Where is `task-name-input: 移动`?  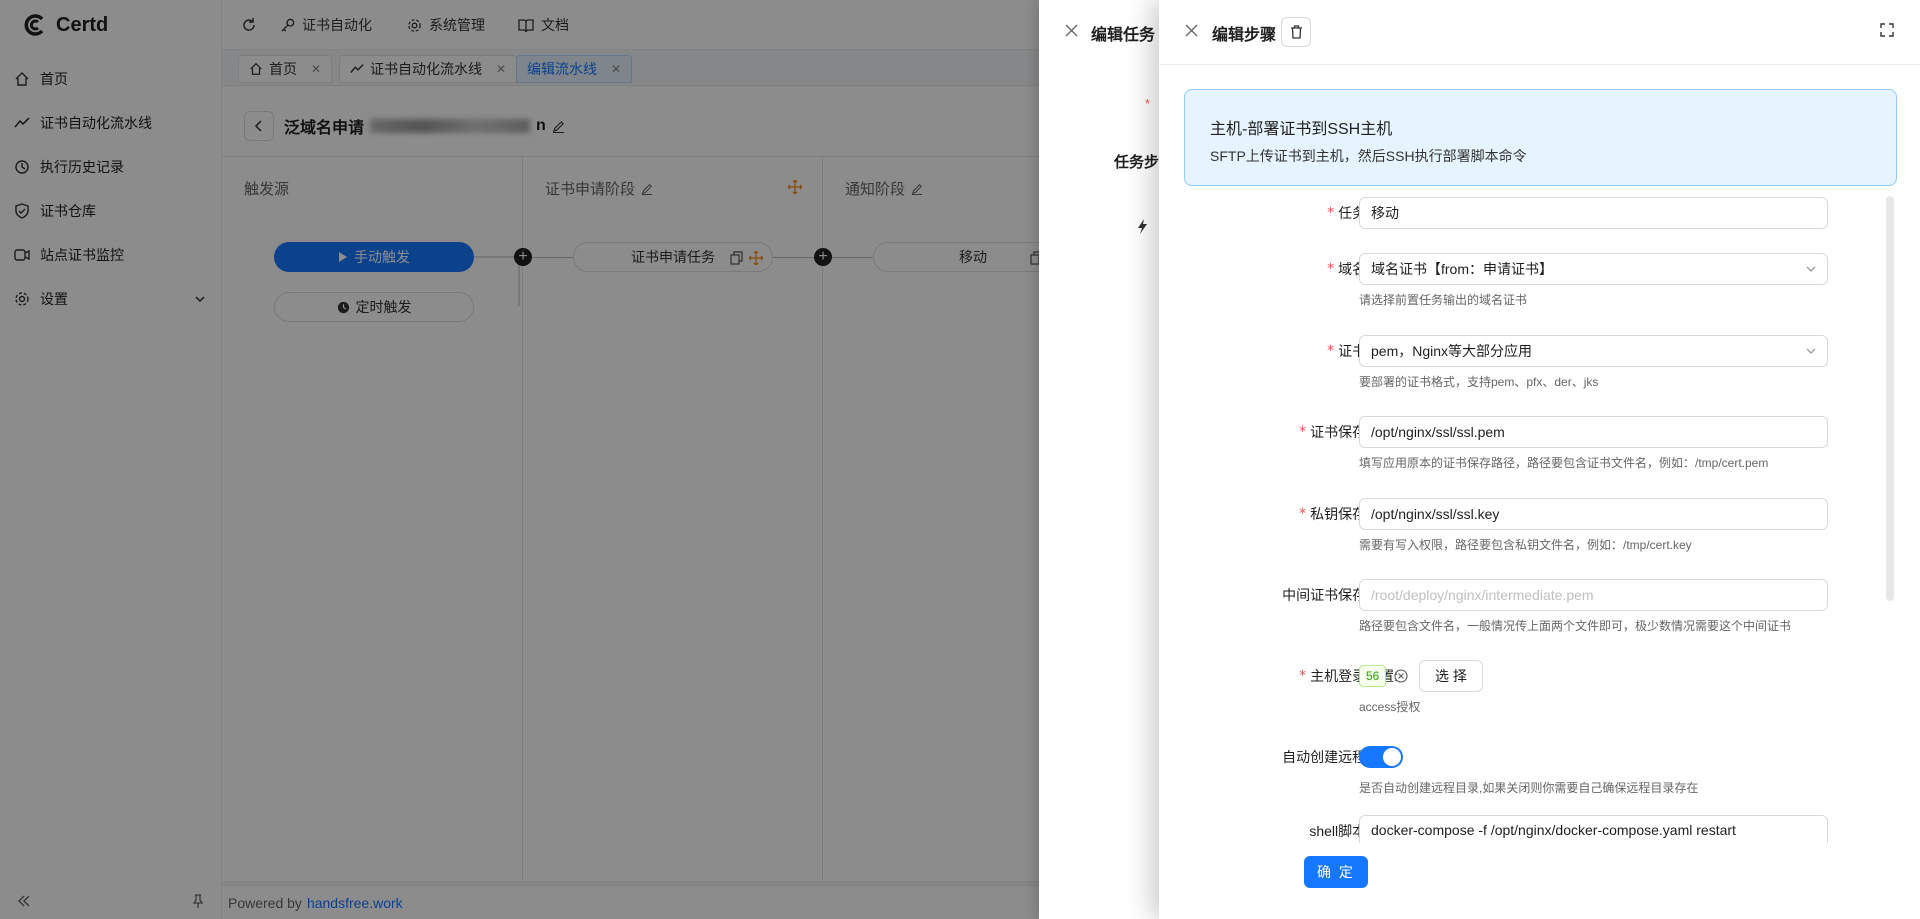 task-name-input: 移动 is located at coordinates (1593, 213).